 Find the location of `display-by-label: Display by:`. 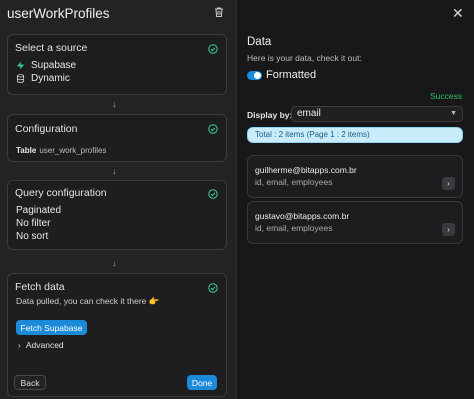

display-by-label: Display by: is located at coordinates (270, 115).